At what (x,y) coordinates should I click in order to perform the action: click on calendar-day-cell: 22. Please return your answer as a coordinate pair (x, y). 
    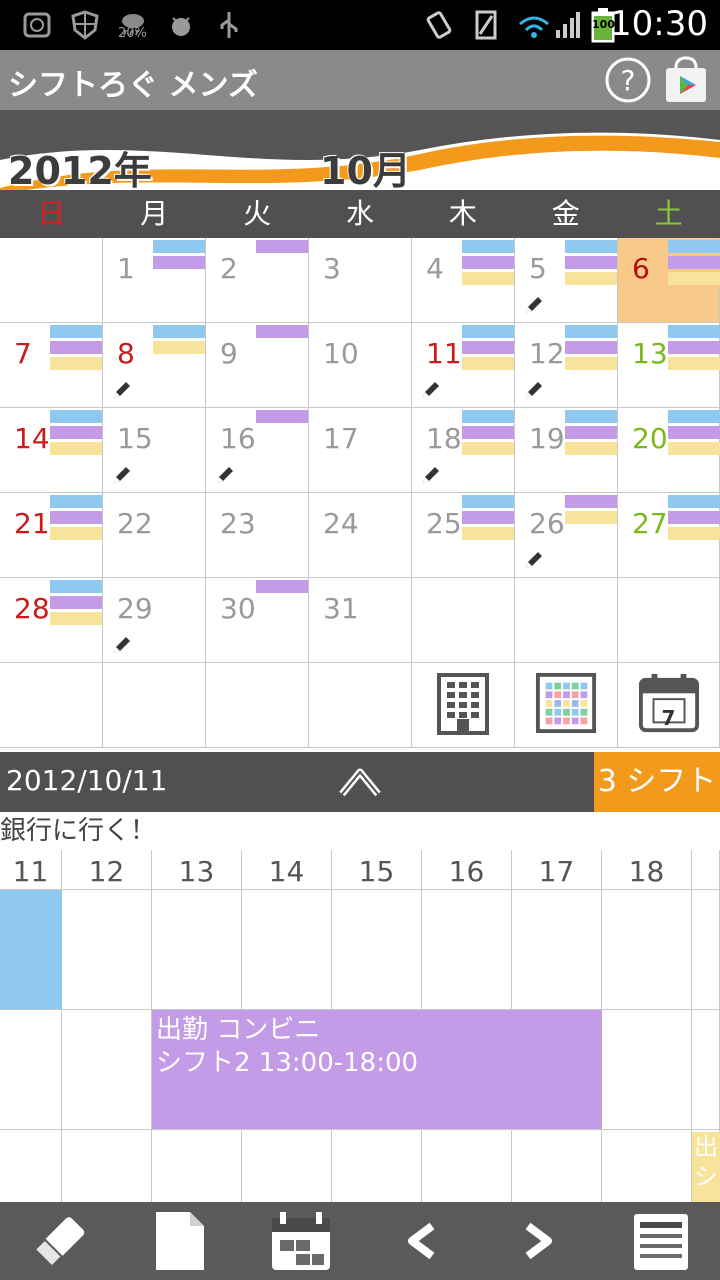
    Looking at the image, I should click on (154, 535).